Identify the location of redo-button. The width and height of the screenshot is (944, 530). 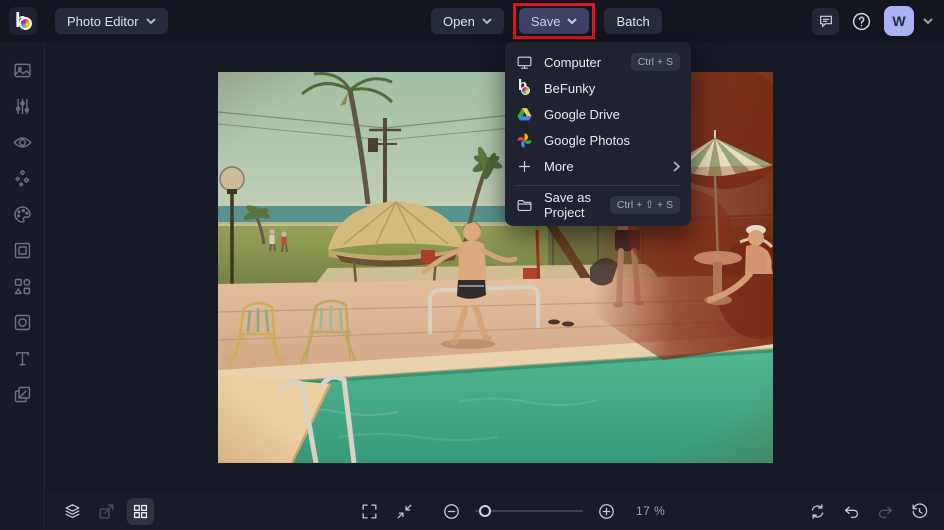
(885, 511).